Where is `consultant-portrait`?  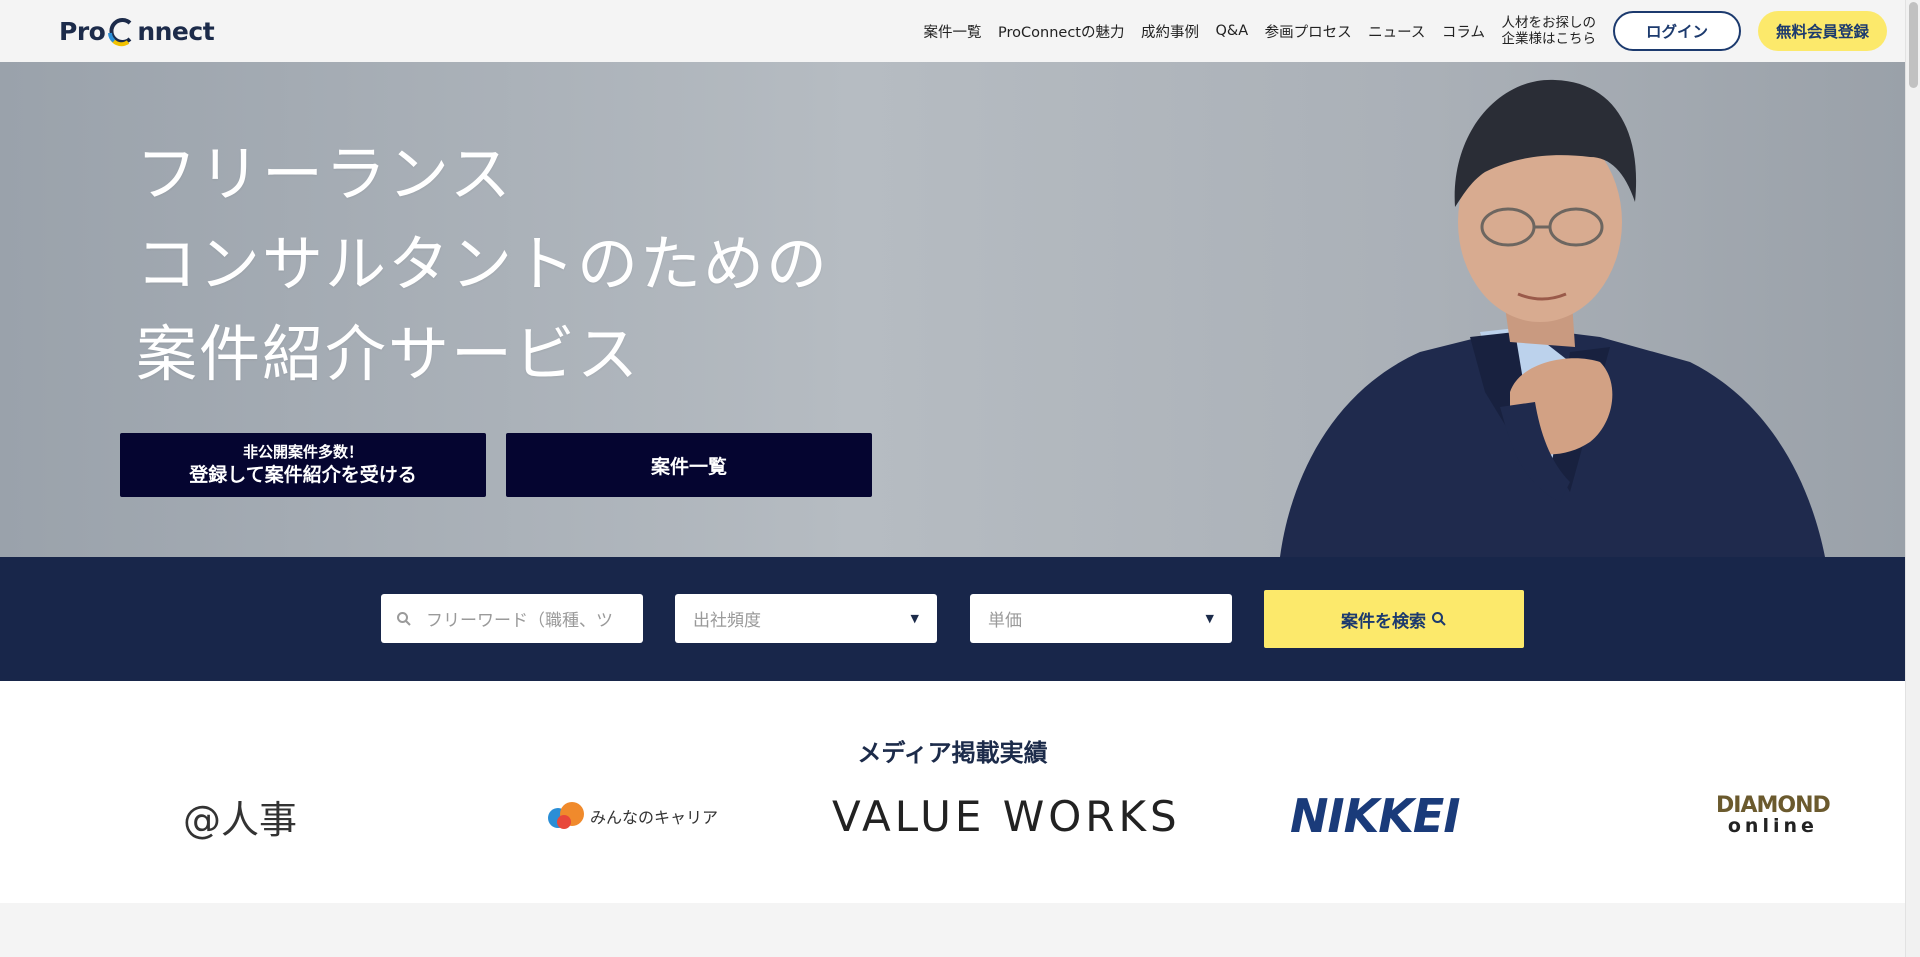 consultant-portrait is located at coordinates (1552, 318).